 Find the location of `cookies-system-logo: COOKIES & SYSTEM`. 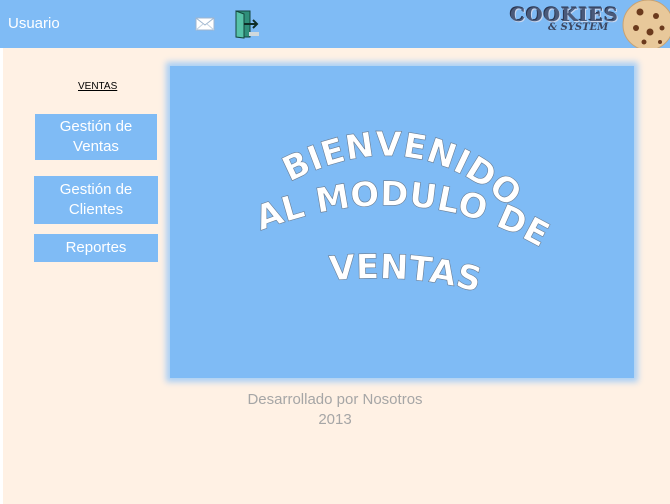

cookies-system-logo: COOKIES & SYSTEM is located at coordinates (589, 25).